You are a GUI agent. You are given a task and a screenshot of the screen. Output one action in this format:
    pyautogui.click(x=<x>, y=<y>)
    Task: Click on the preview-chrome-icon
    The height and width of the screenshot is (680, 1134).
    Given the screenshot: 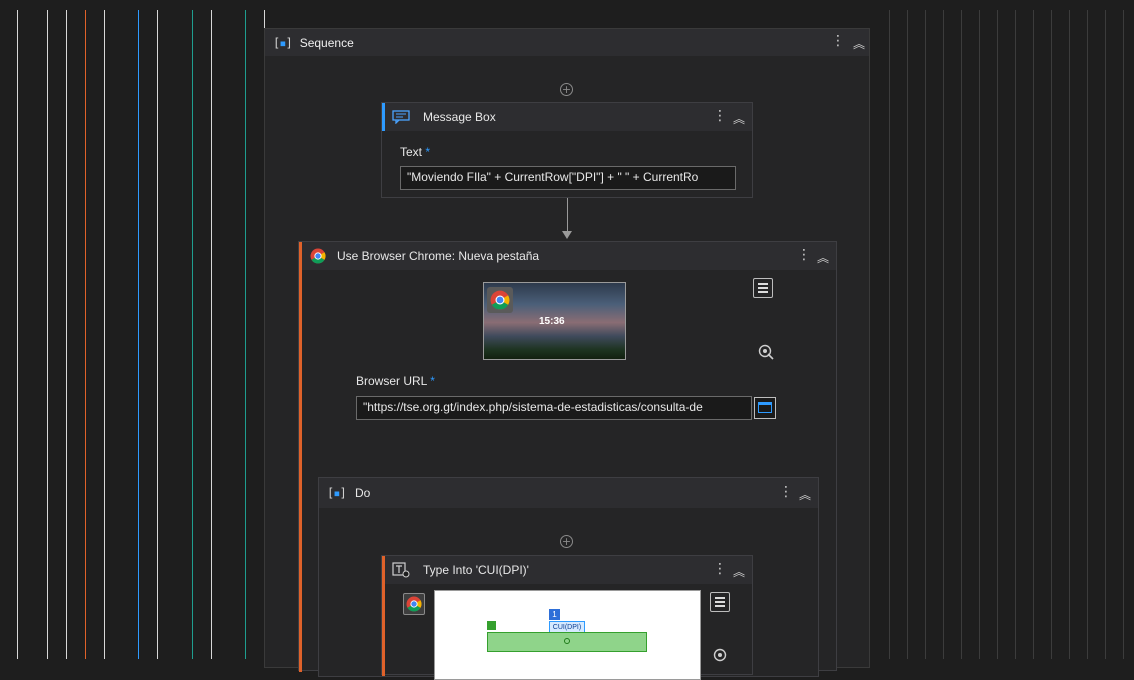 What is the action you would take?
    pyautogui.click(x=500, y=300)
    